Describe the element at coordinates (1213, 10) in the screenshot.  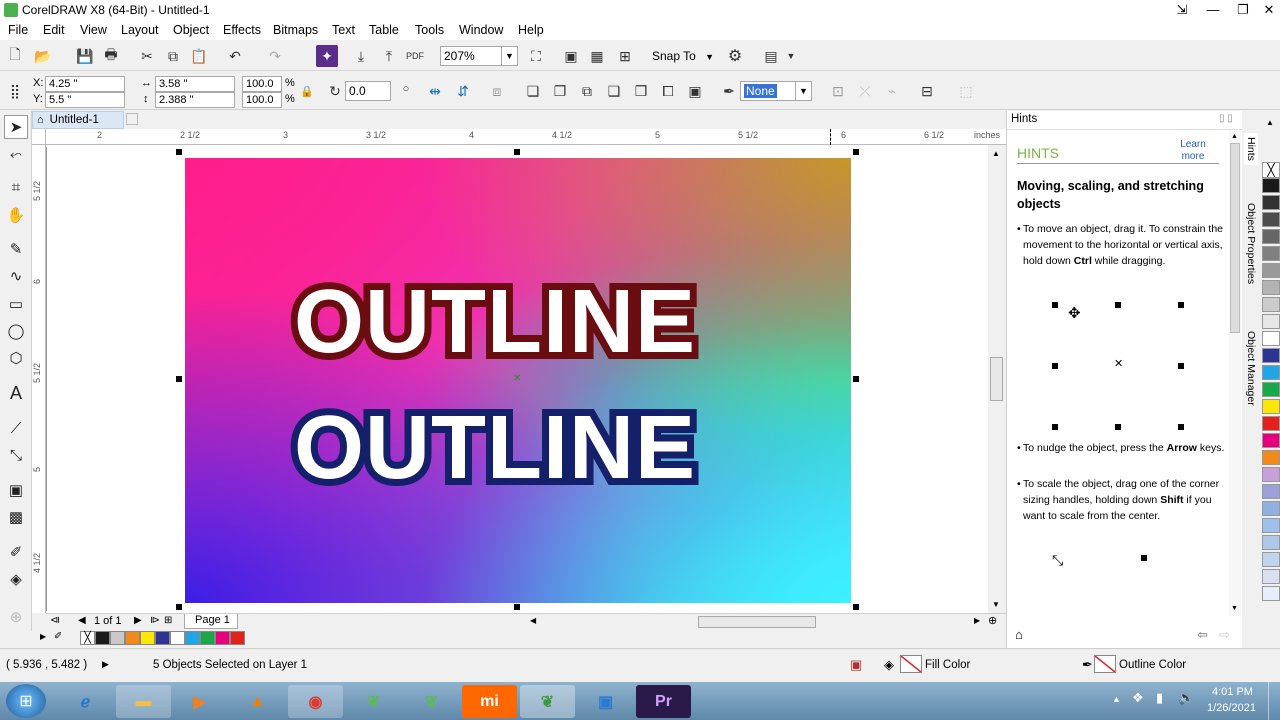
I see `minimize-button: —` at that location.